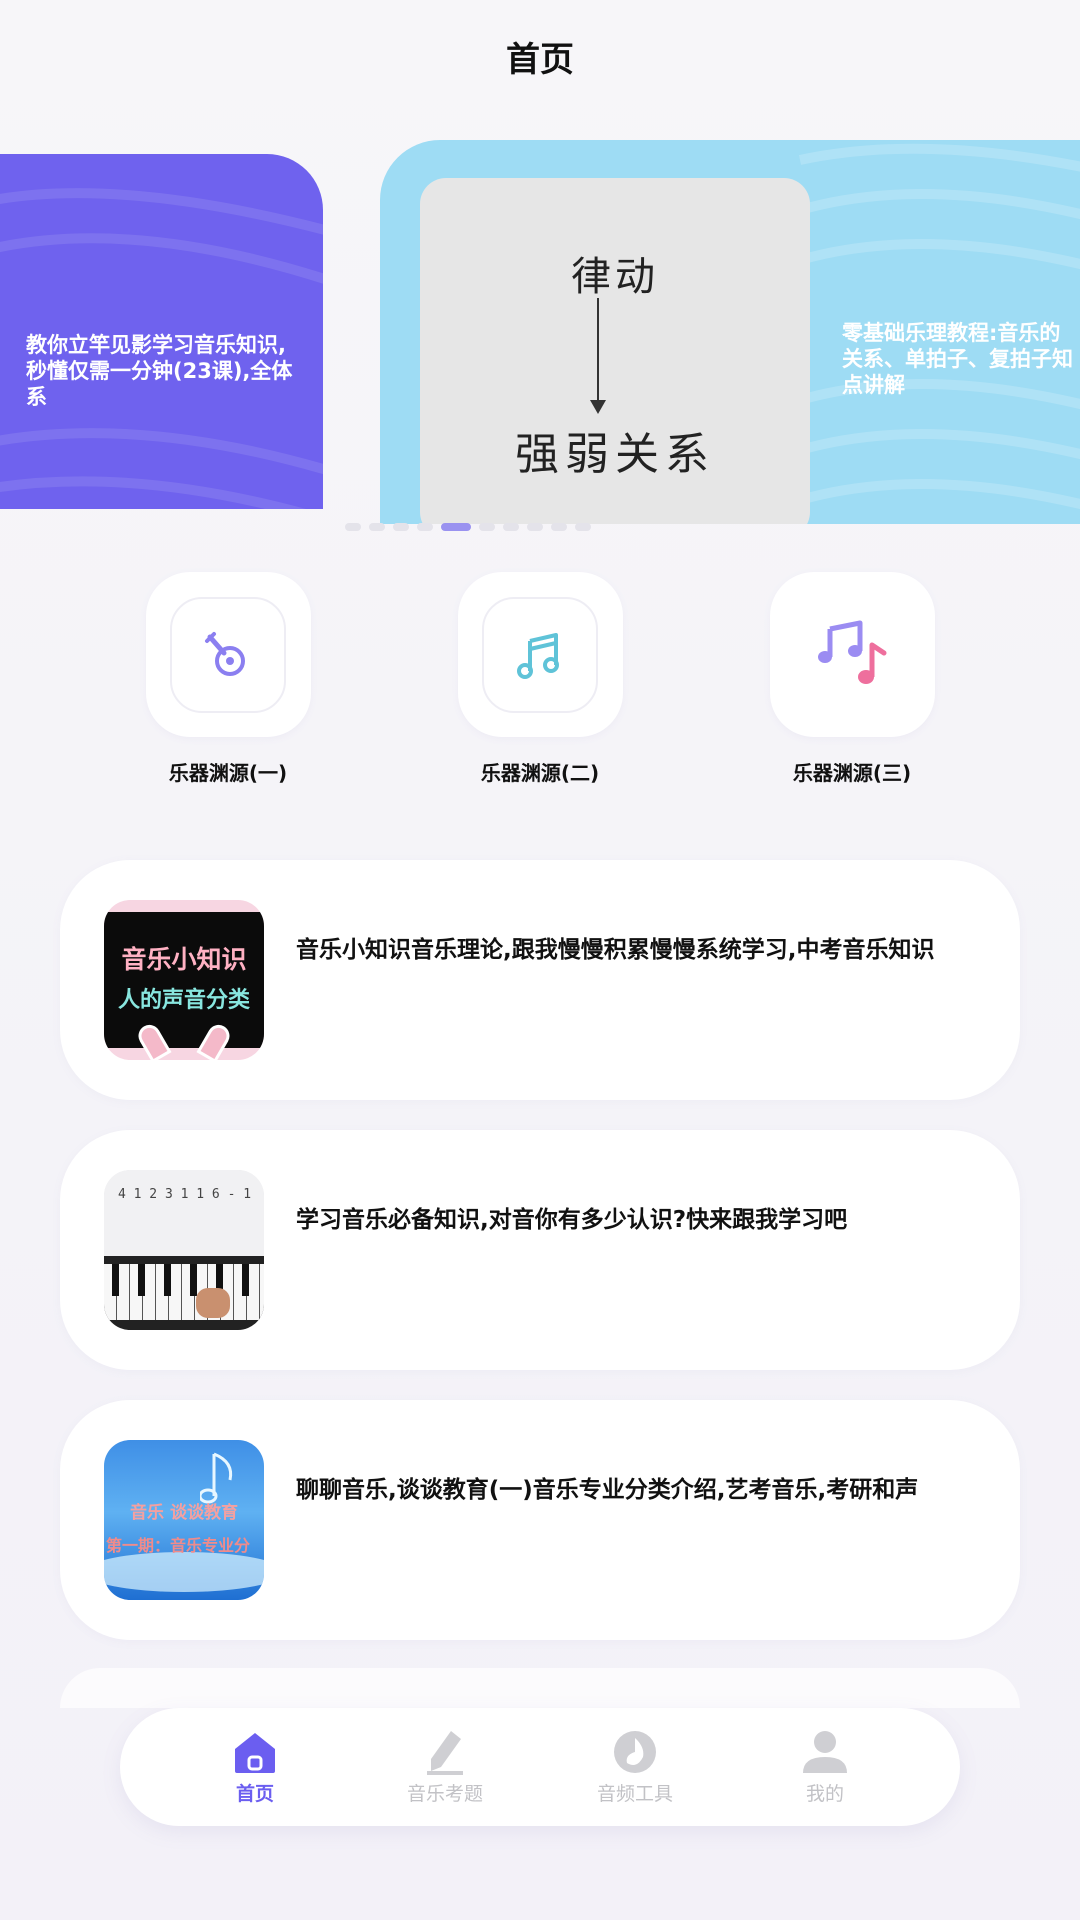 The image size is (1080, 1920). What do you see at coordinates (572, 1220) in the screenshot?
I see `list-item-title: 学习音乐必备知识,对音你有多少认识?快来跟我学习吧` at bounding box center [572, 1220].